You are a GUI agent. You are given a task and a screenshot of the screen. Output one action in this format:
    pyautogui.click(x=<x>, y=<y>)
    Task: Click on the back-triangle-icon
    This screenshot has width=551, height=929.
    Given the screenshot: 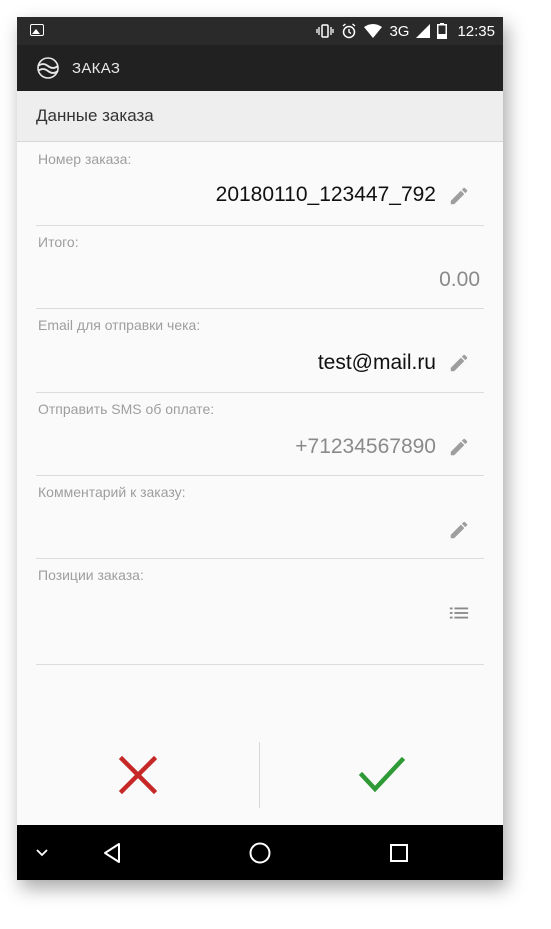 What is the action you would take?
    pyautogui.click(x=112, y=852)
    